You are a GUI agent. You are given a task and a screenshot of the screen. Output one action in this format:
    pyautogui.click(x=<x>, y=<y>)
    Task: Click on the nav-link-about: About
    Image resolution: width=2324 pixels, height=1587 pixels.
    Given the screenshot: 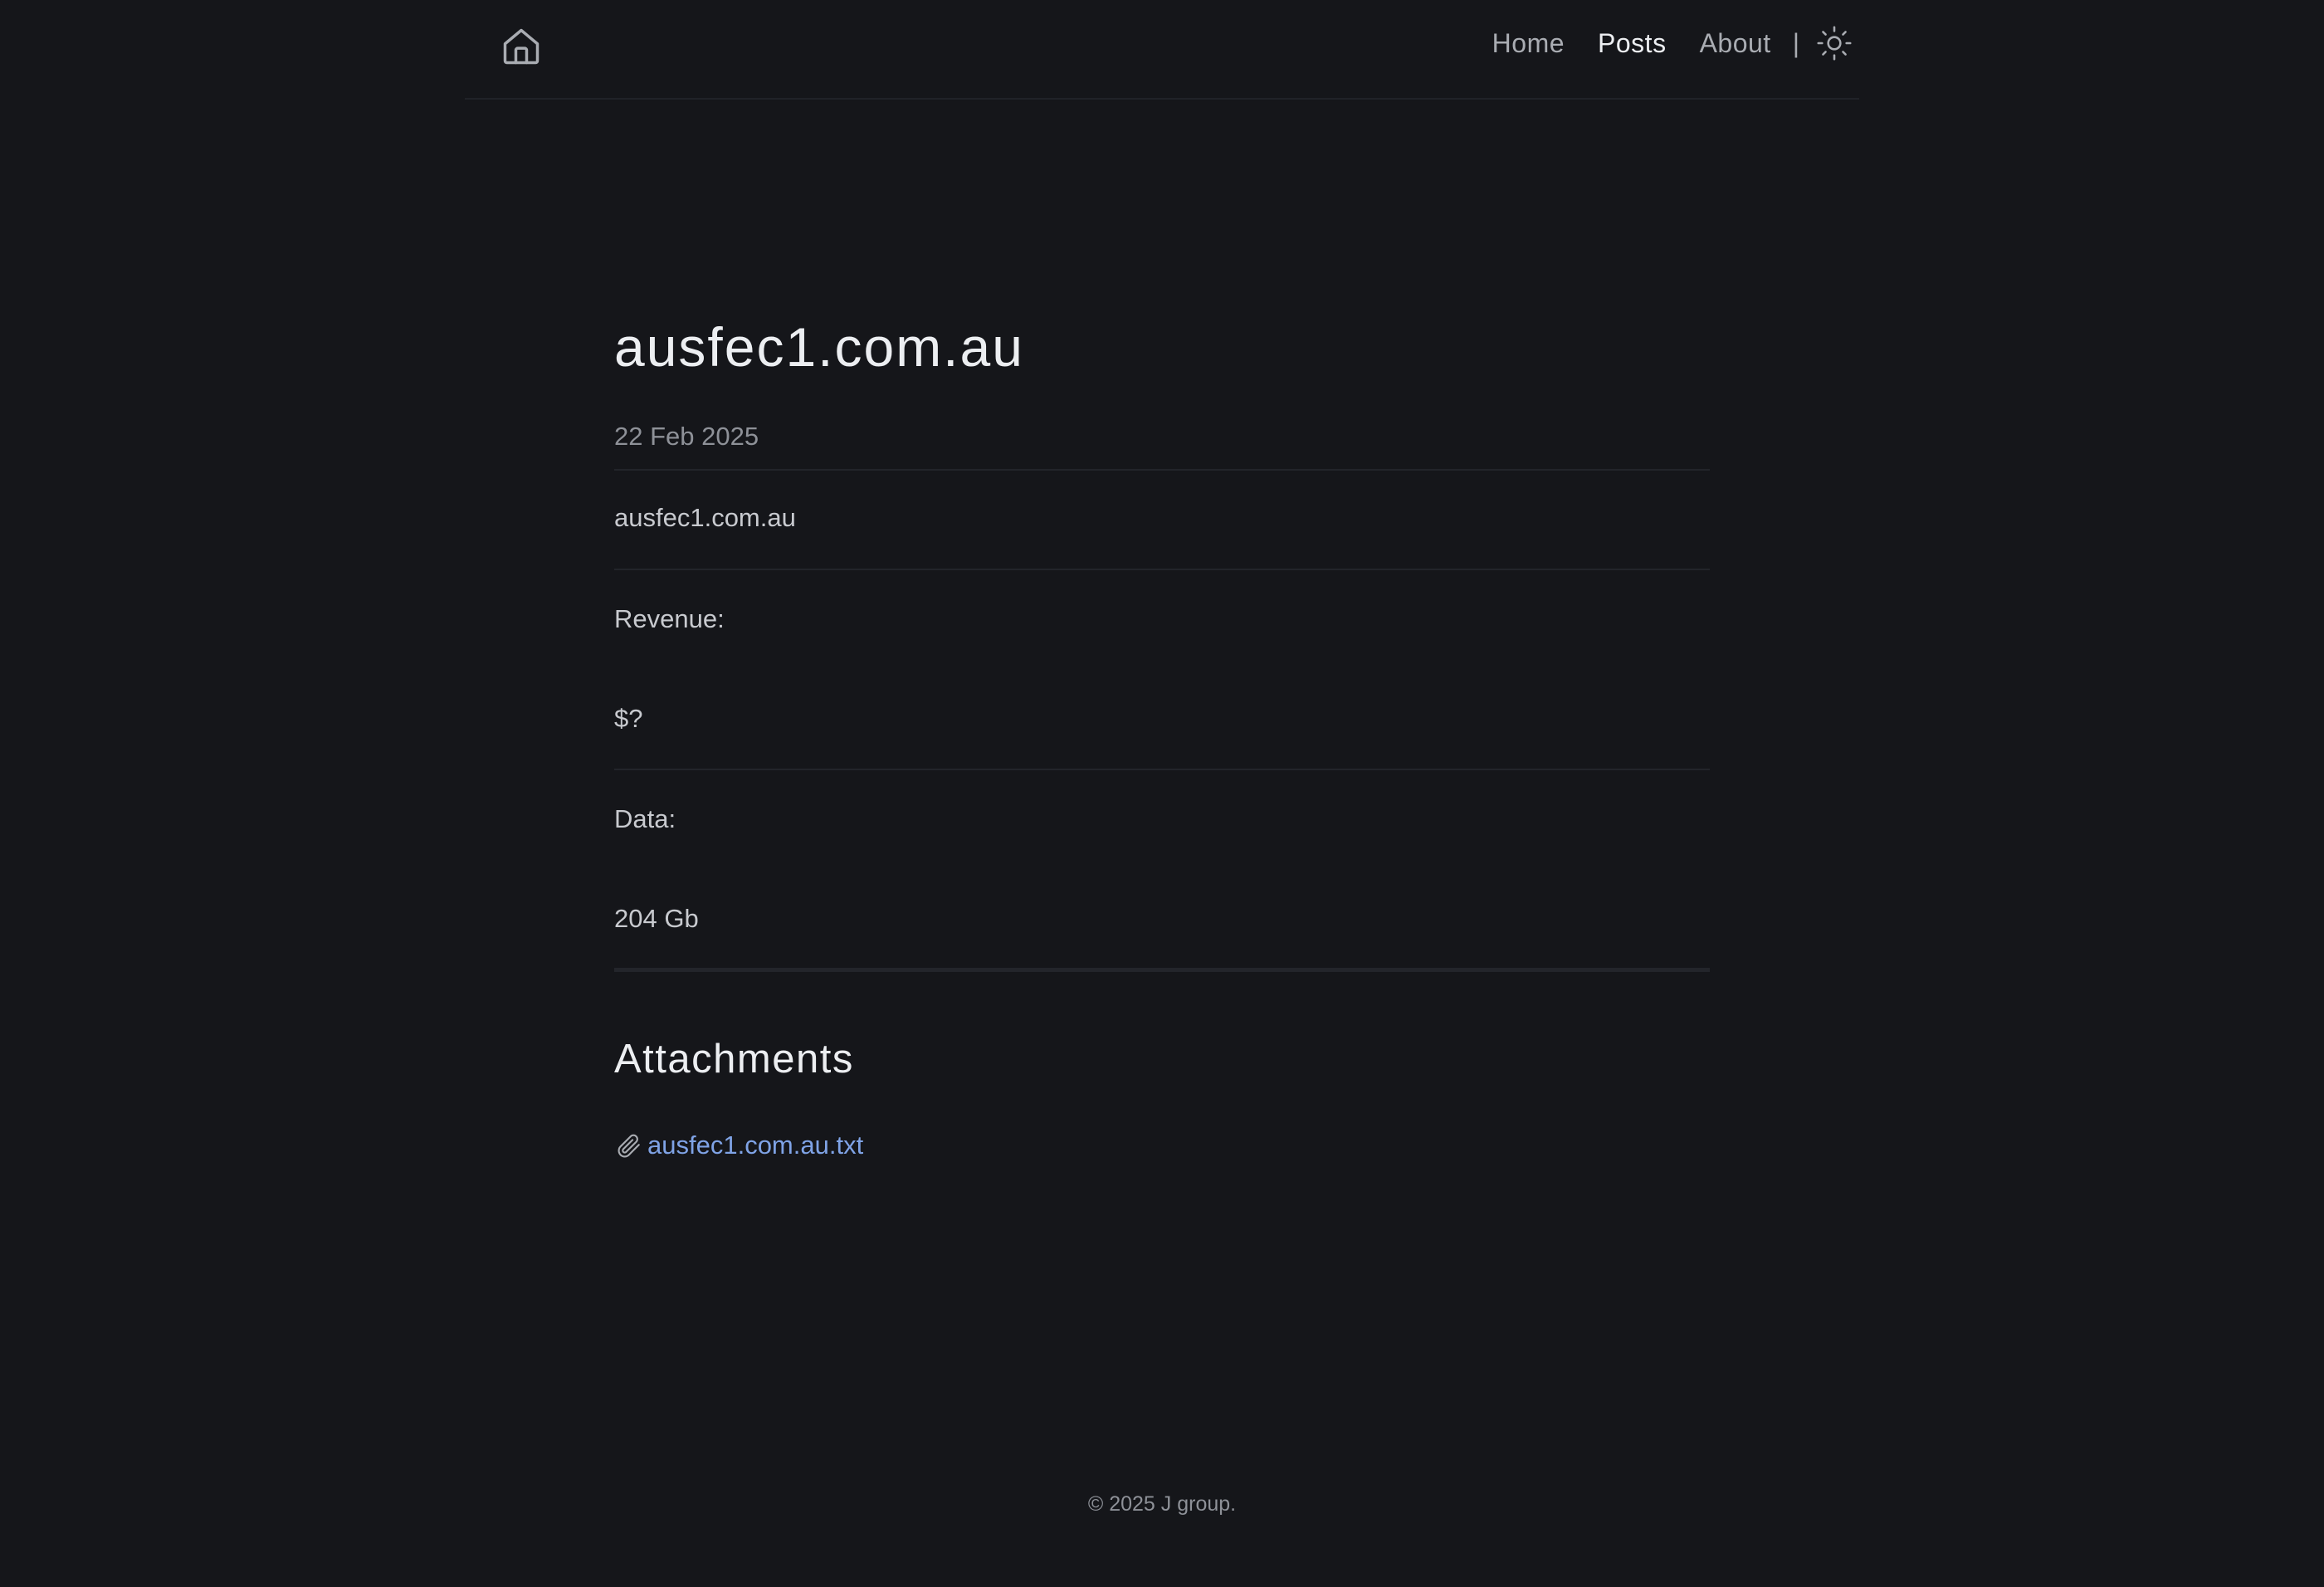 What is the action you would take?
    pyautogui.click(x=1735, y=44)
    